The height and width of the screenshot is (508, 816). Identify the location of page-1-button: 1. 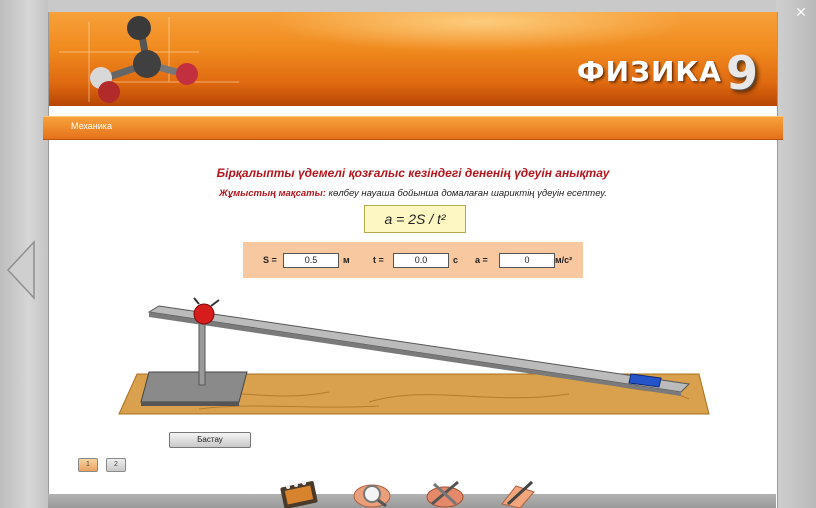
(88, 465).